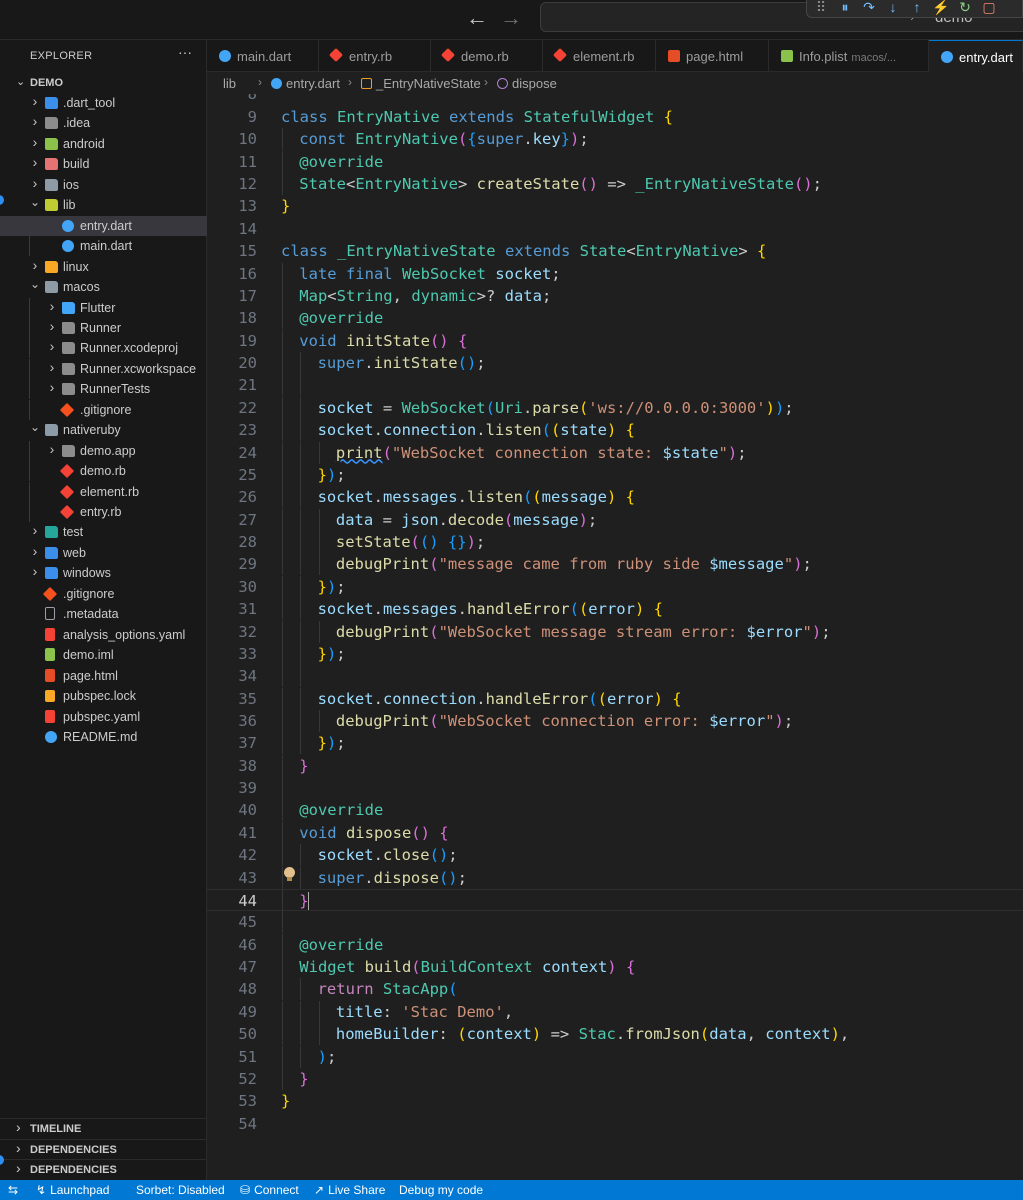 The height and width of the screenshot is (1200, 1023). What do you see at coordinates (615, 810) in the screenshot?
I see `code-line: 40 @override` at bounding box center [615, 810].